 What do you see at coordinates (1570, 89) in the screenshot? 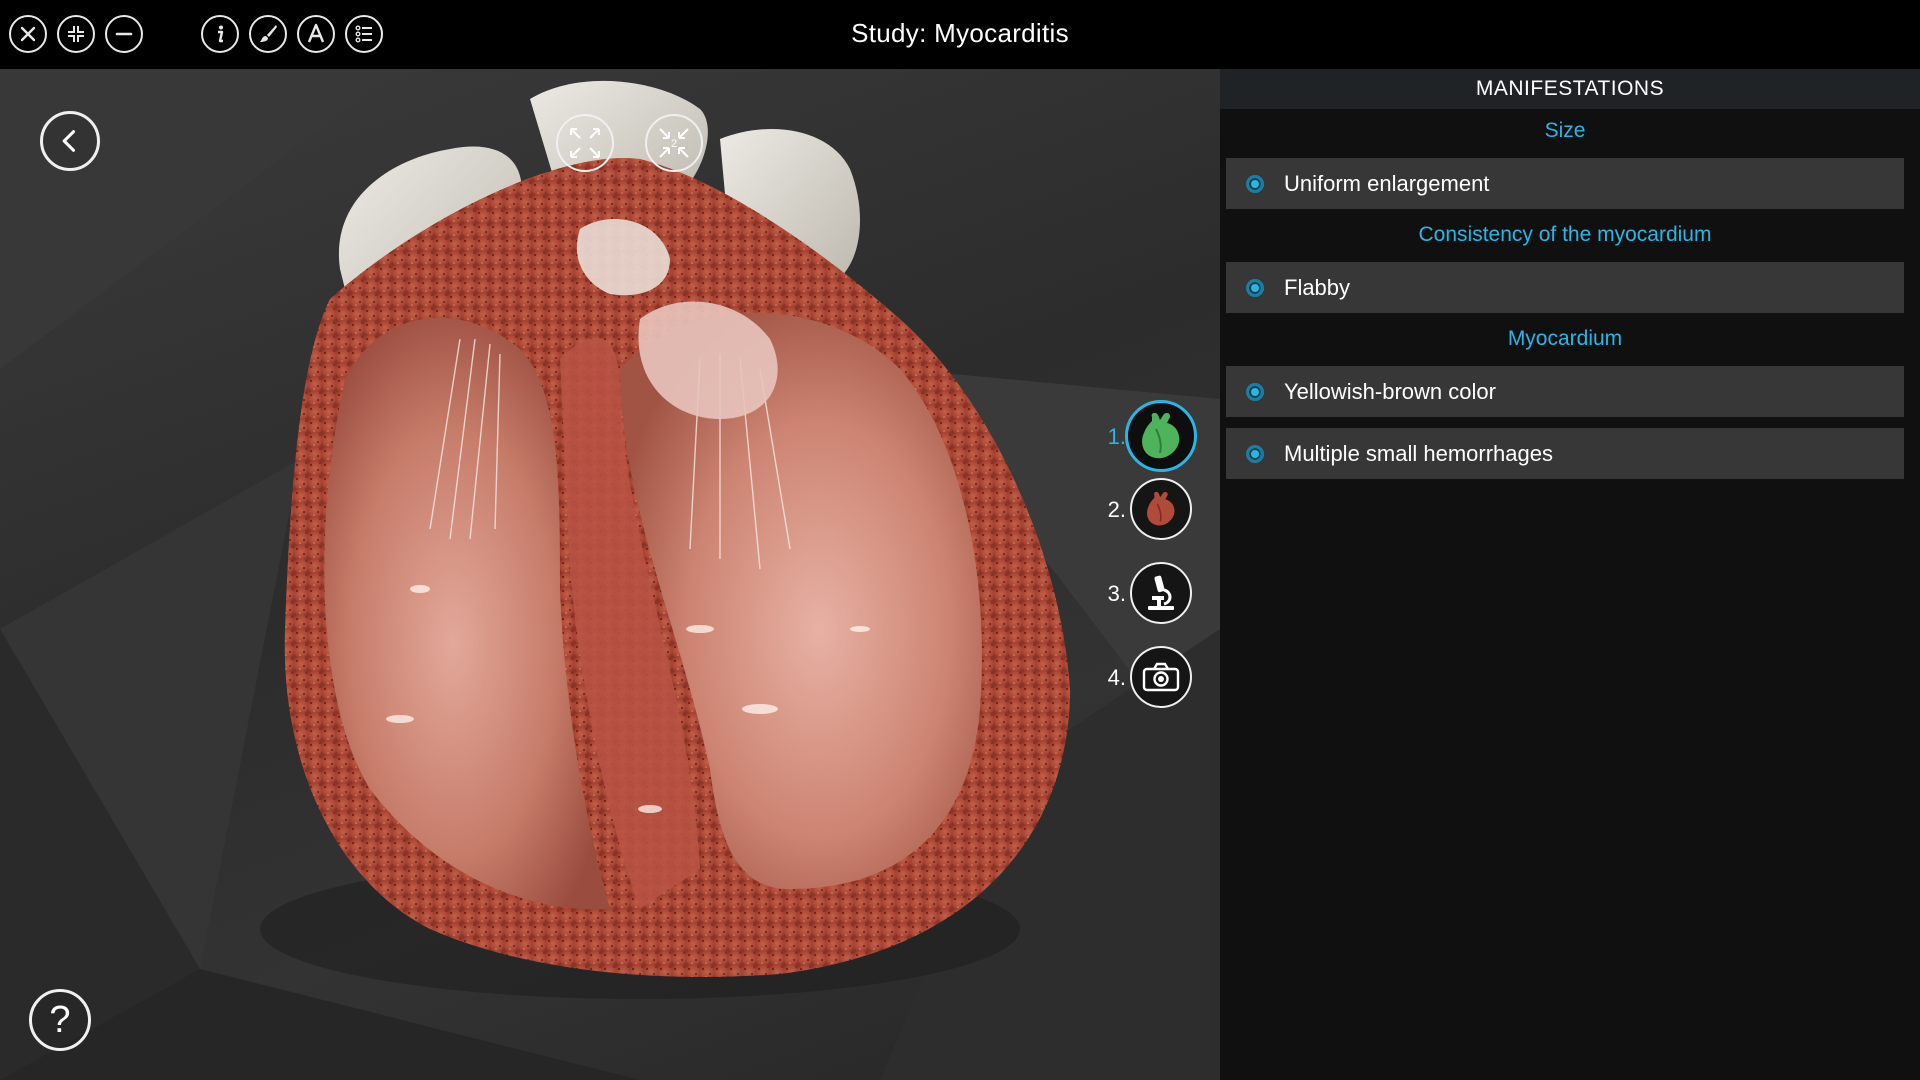
I see `panel-header: MANIFESTATIONS` at bounding box center [1570, 89].